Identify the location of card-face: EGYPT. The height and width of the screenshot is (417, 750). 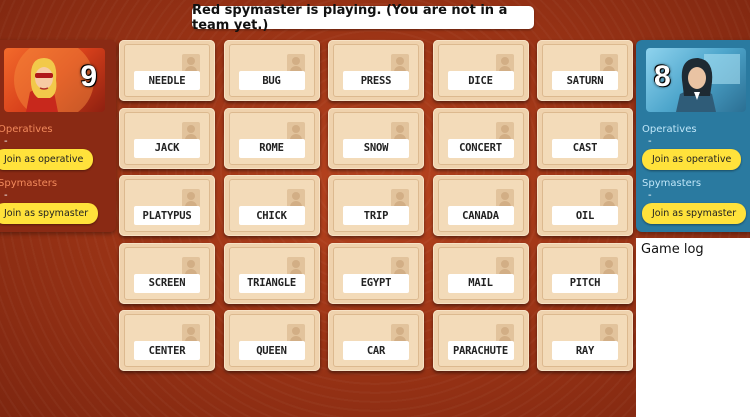
(376, 273).